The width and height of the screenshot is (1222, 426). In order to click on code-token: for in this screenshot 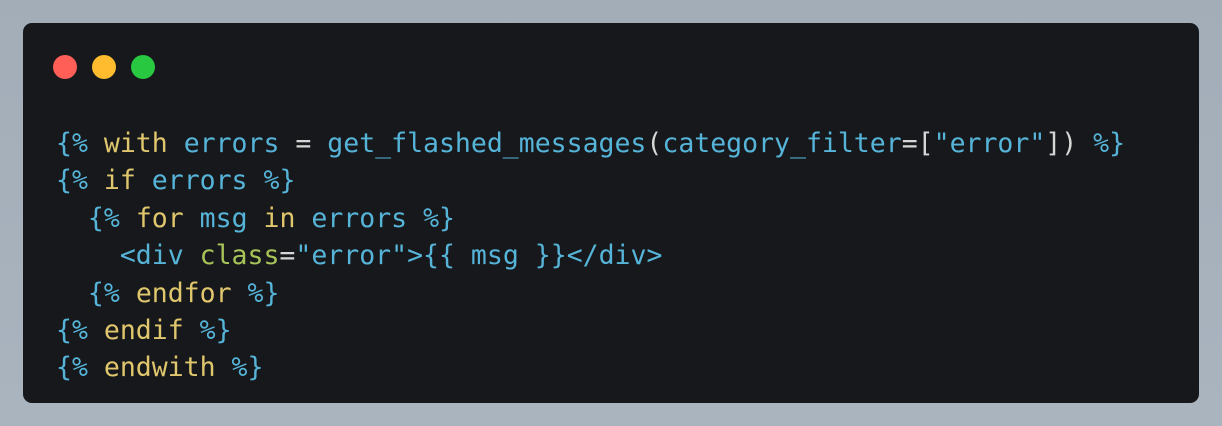, I will do `click(159, 218)`.